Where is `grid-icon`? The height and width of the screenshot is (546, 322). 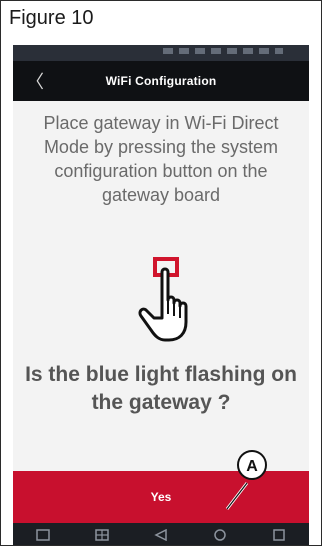 grid-icon is located at coordinates (102, 535).